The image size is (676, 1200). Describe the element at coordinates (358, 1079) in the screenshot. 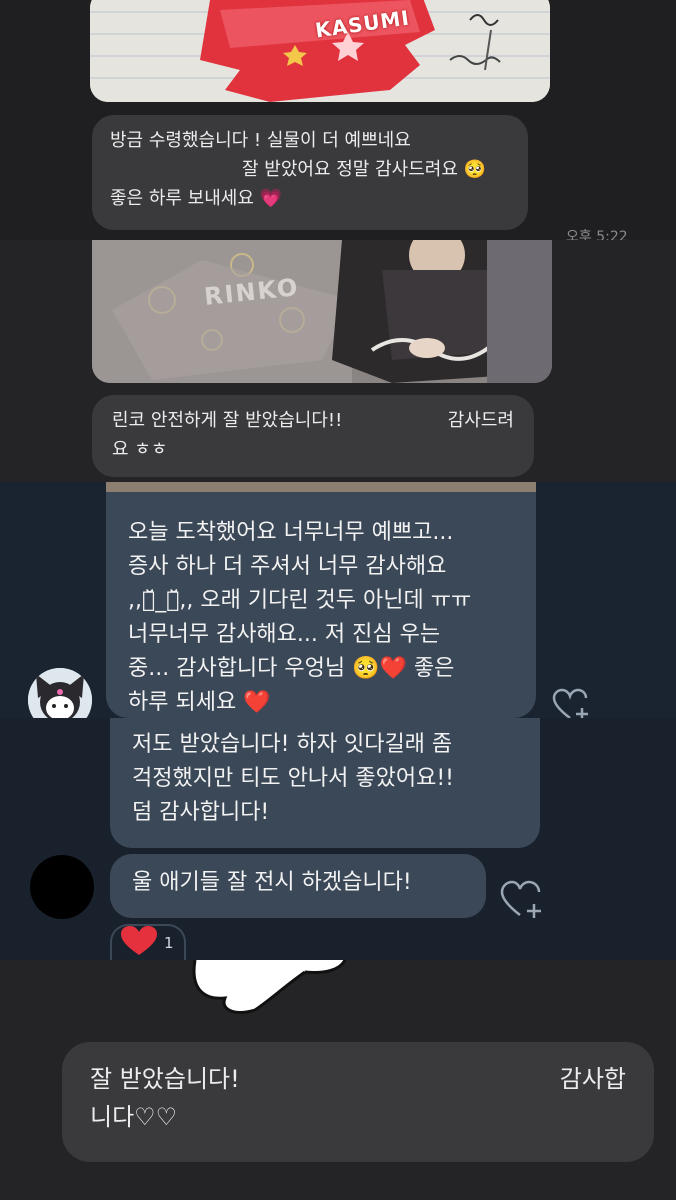

I see `message-line: 잘 받았습니다! 감사합` at that location.